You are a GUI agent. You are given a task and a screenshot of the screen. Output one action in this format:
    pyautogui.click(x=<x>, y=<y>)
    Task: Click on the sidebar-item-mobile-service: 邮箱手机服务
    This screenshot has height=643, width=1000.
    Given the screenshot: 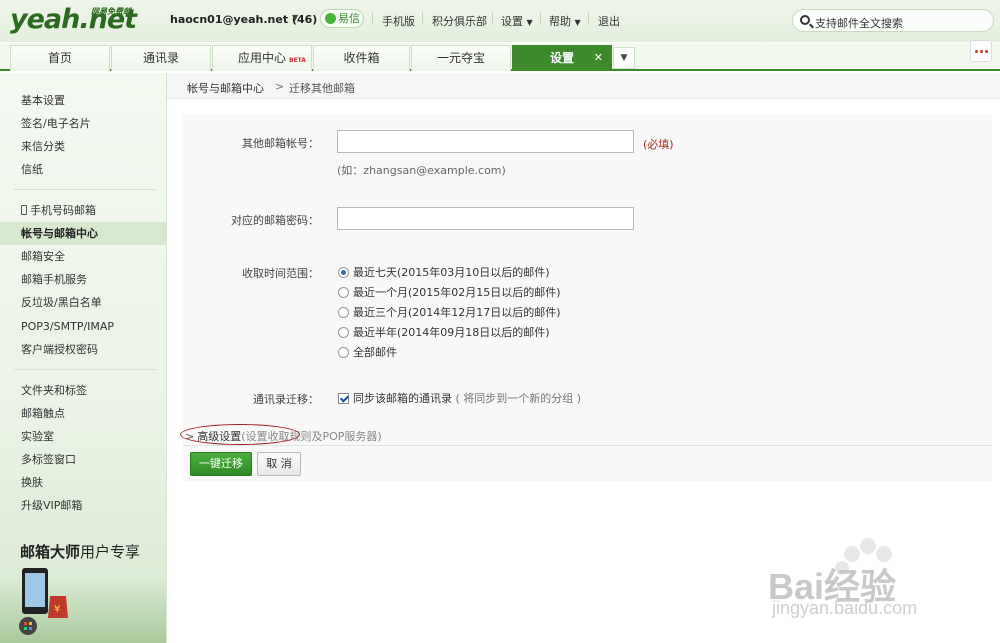 What is the action you would take?
    pyautogui.click(x=83, y=279)
    